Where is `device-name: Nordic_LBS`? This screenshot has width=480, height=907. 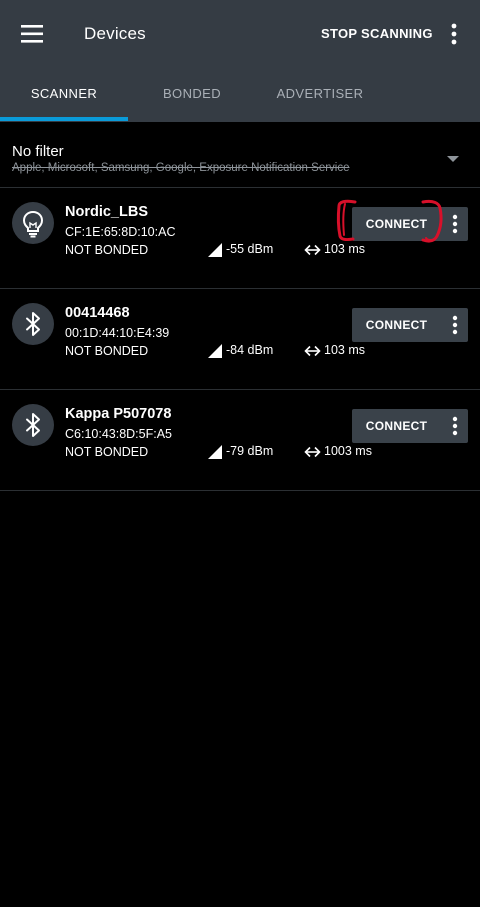 device-name: Nordic_LBS is located at coordinates (106, 212).